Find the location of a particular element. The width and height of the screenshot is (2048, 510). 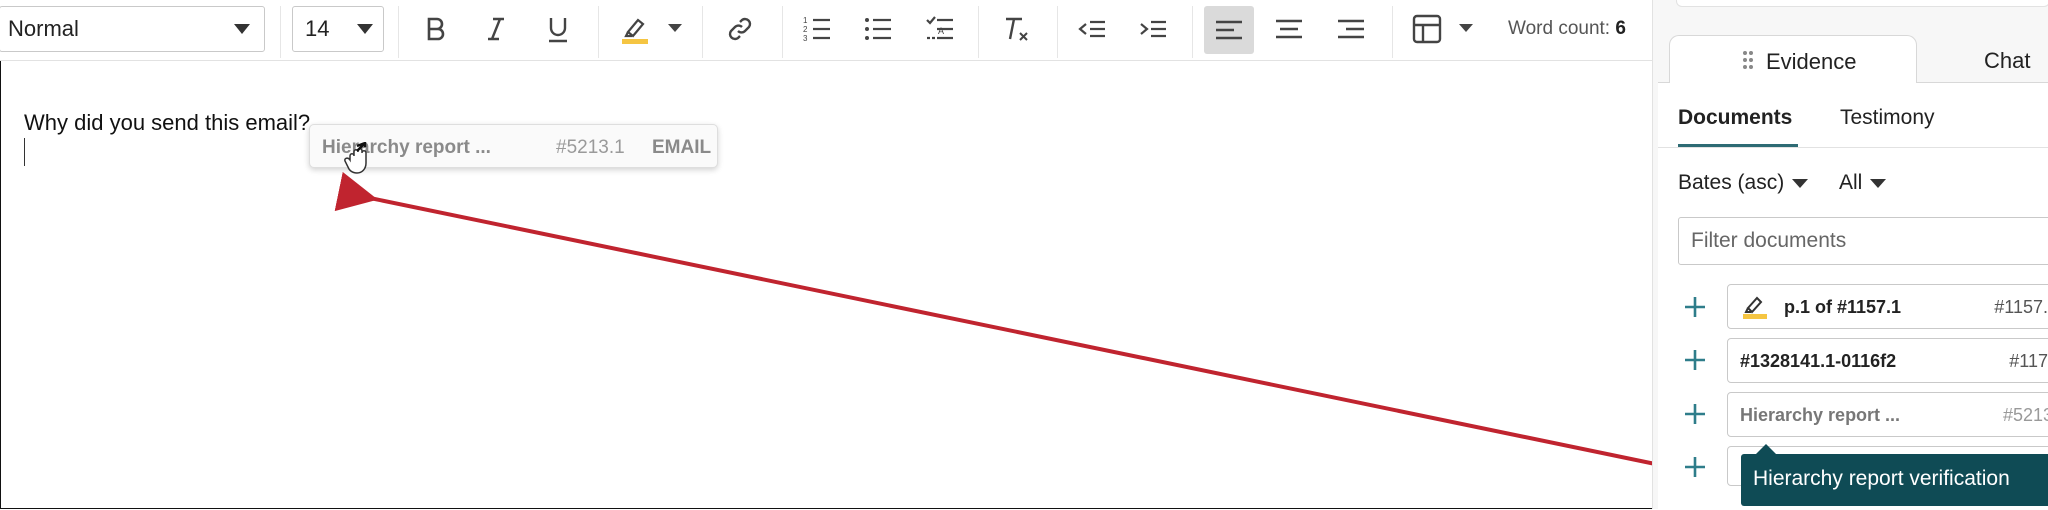

ordered-list-button: 123 is located at coordinates (817, 29).